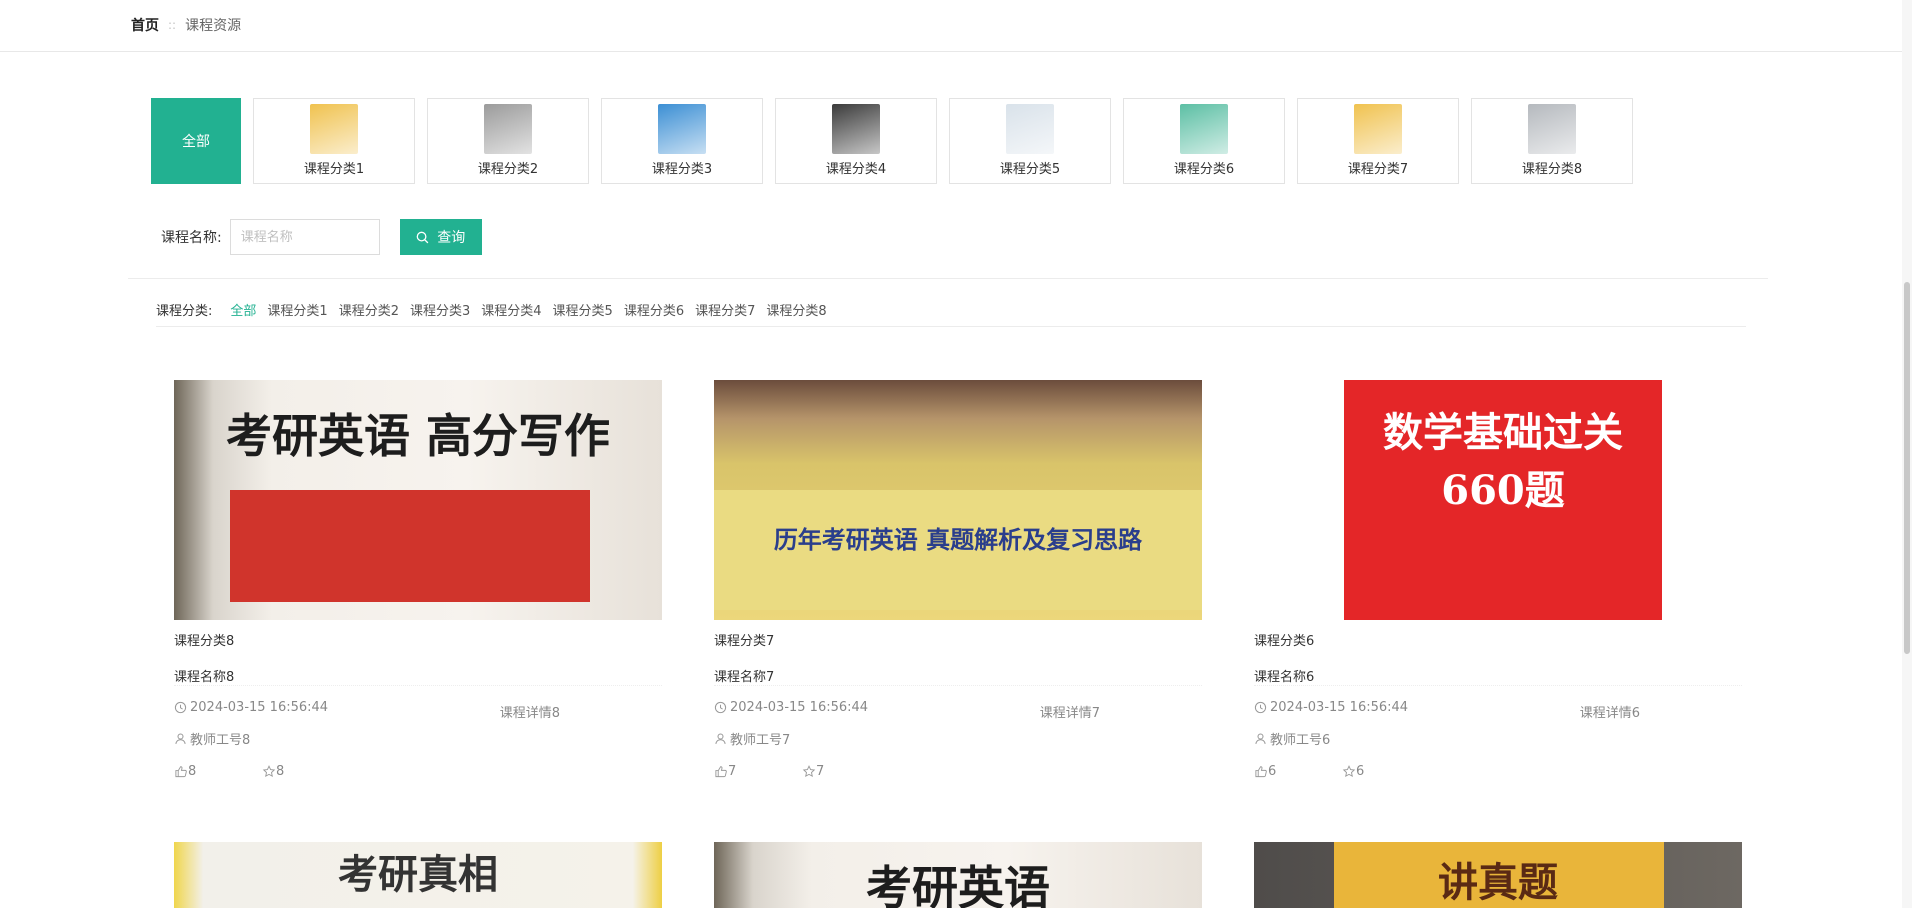 The width and height of the screenshot is (1912, 908). I want to click on cover-title: 历年考研英语 真题解析及复习思路, so click(958, 539).